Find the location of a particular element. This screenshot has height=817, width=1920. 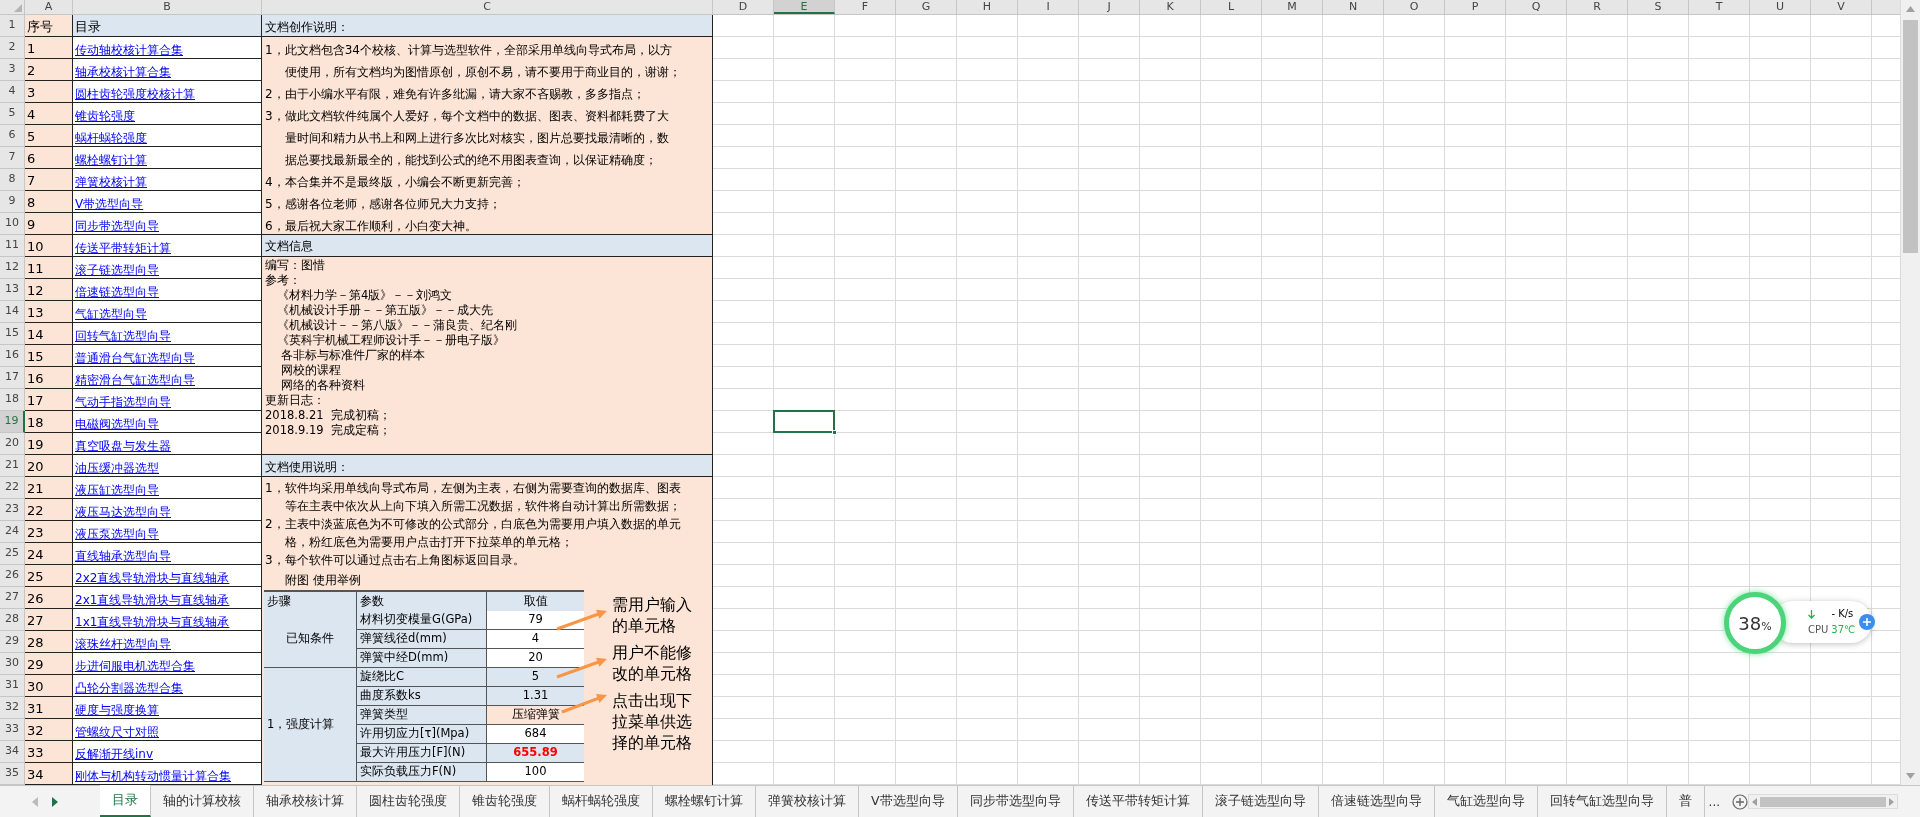

column-header: O is located at coordinates (1414, 7).